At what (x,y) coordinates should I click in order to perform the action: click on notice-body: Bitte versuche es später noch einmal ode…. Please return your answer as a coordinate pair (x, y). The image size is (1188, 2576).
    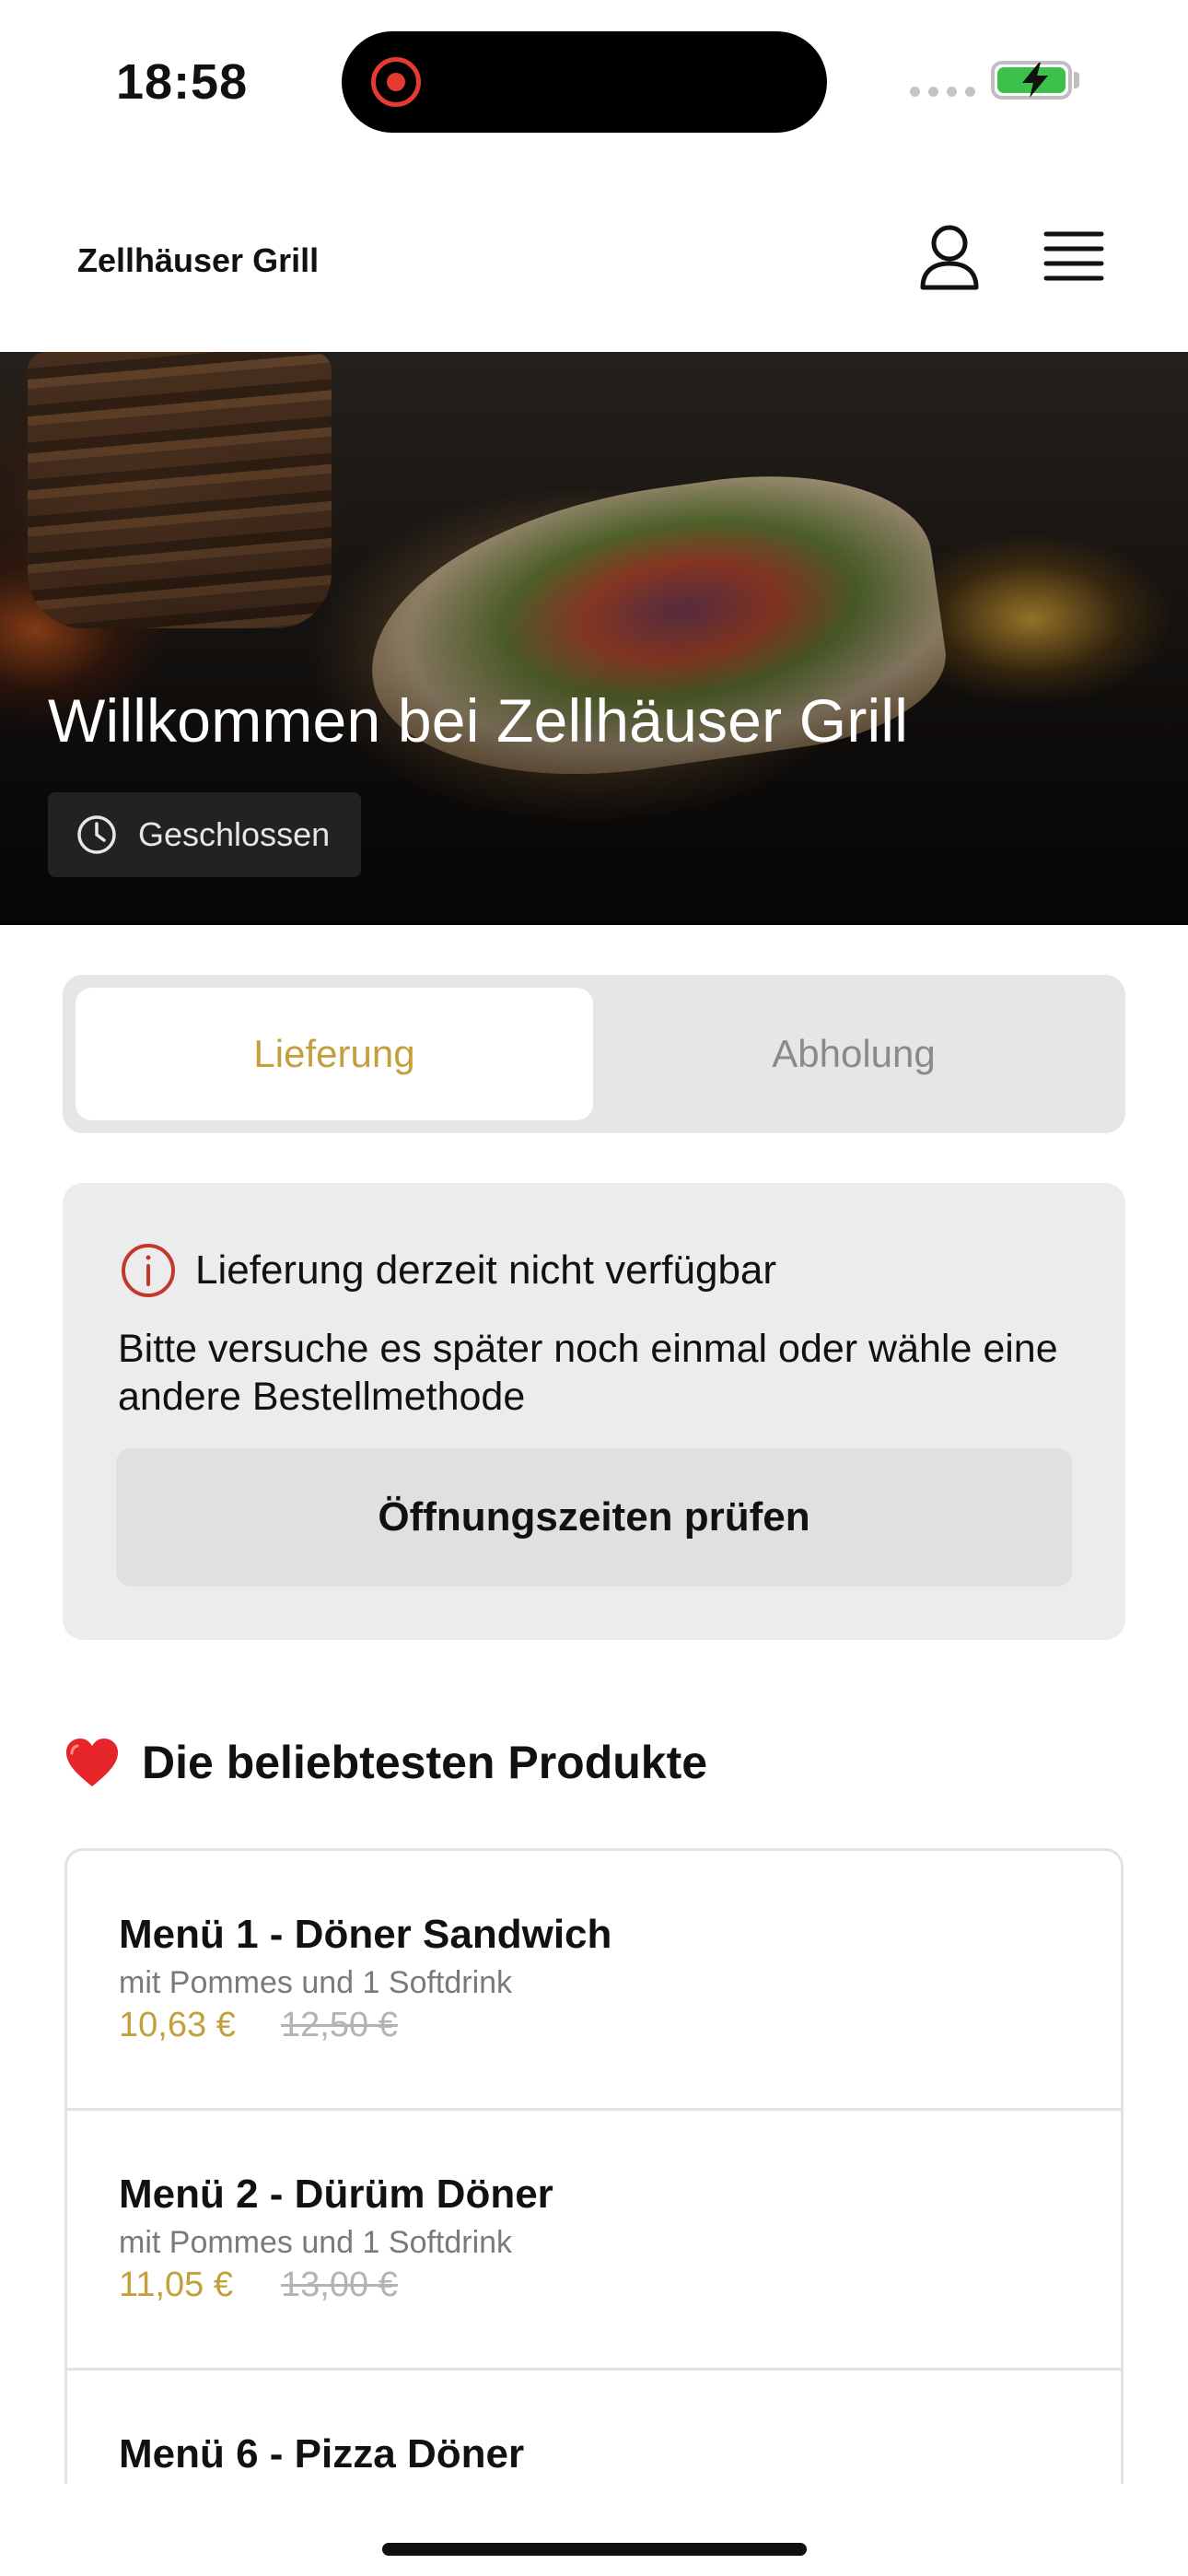
    Looking at the image, I should click on (588, 1373).